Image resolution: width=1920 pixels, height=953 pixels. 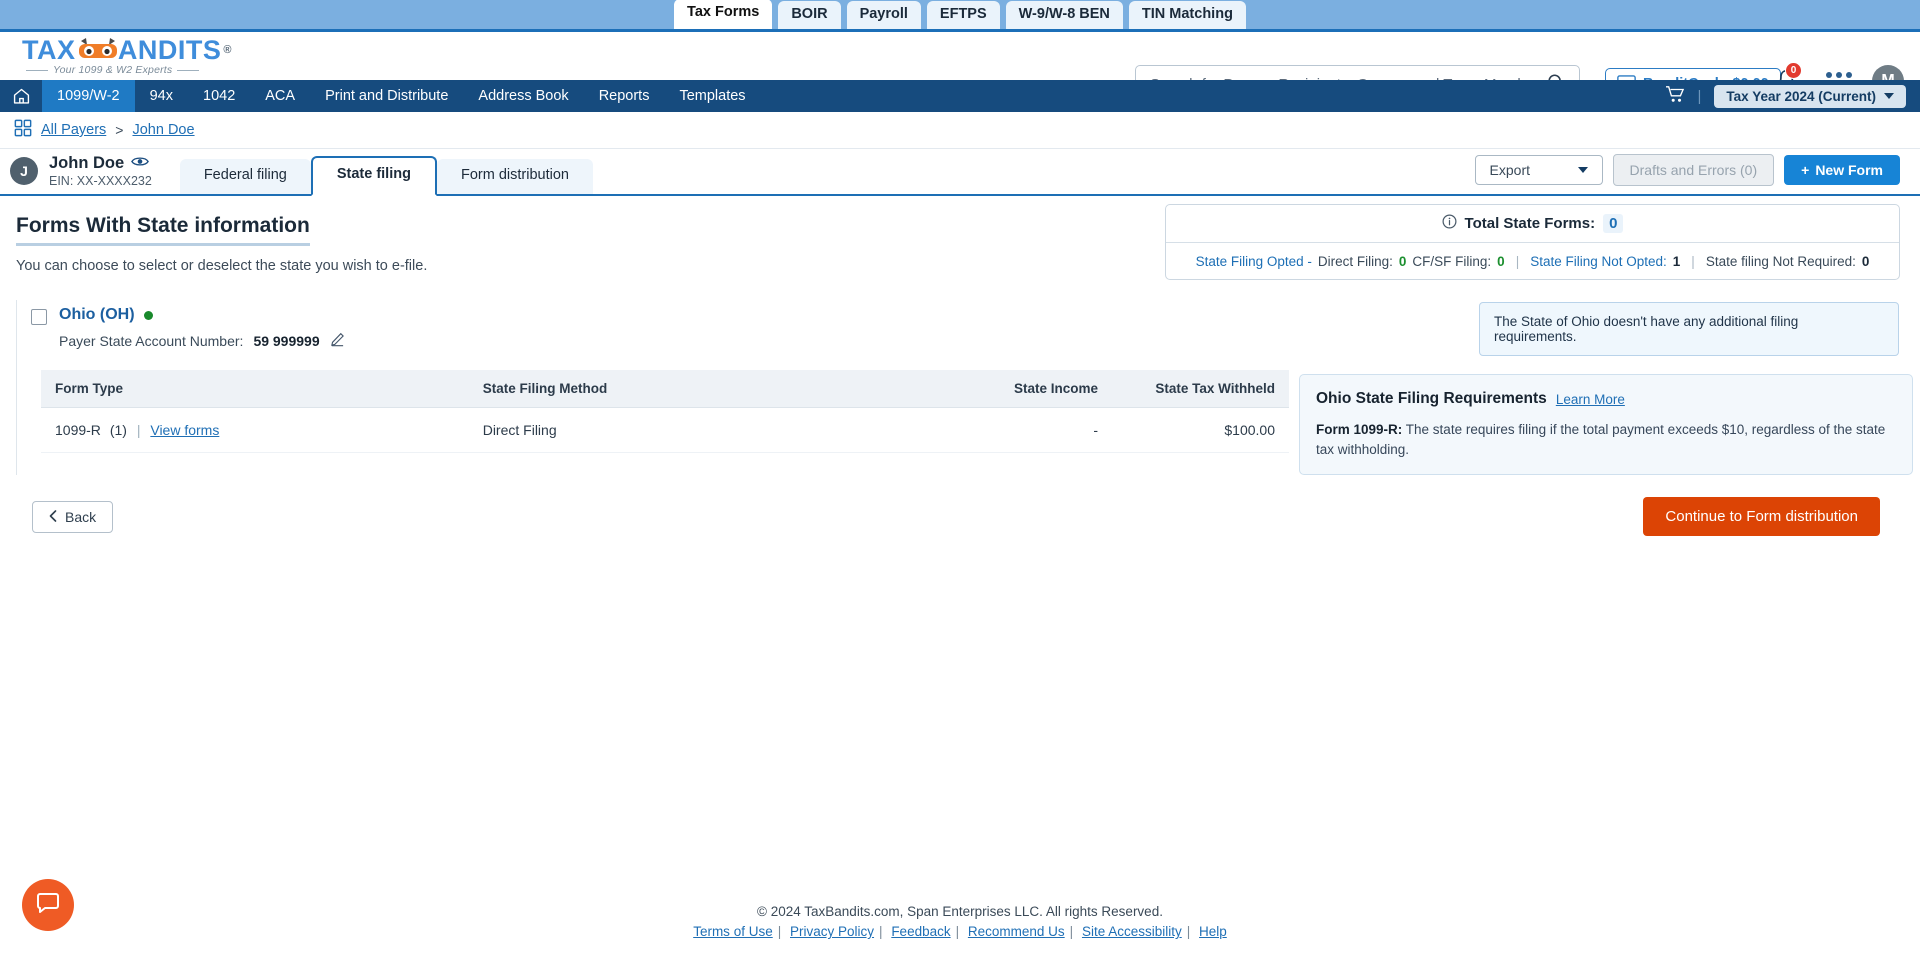 I want to click on footer-link-feedback: Feedback, so click(x=920, y=931).